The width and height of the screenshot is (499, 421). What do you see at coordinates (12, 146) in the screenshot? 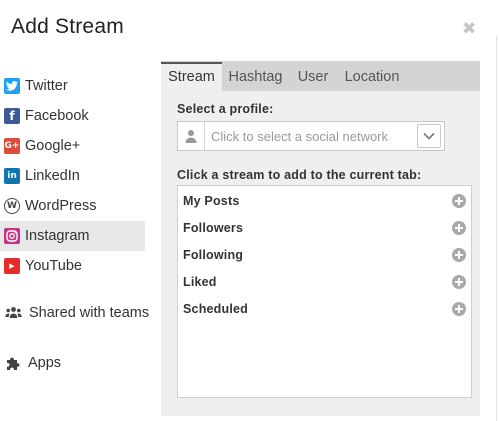
I see `google-plus-icon: G+` at bounding box center [12, 146].